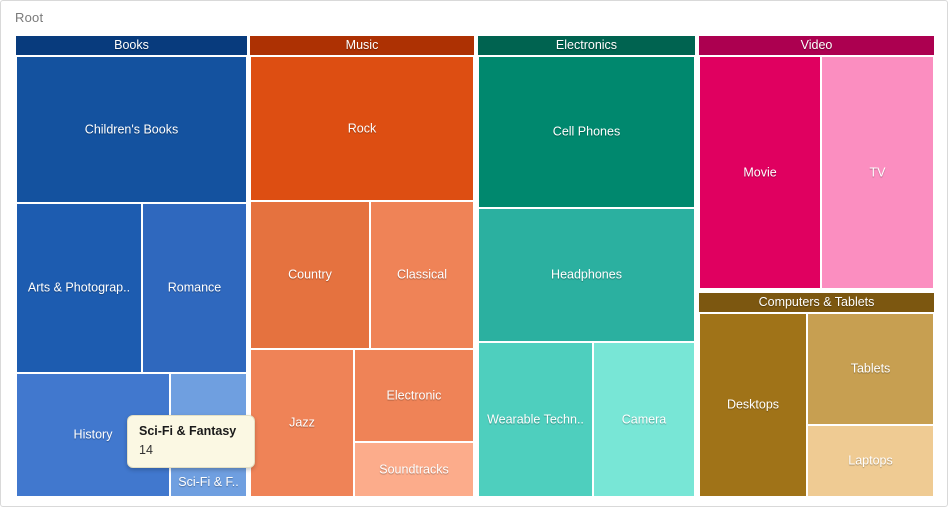  I want to click on leaf-label-tv: TV, so click(877, 172).